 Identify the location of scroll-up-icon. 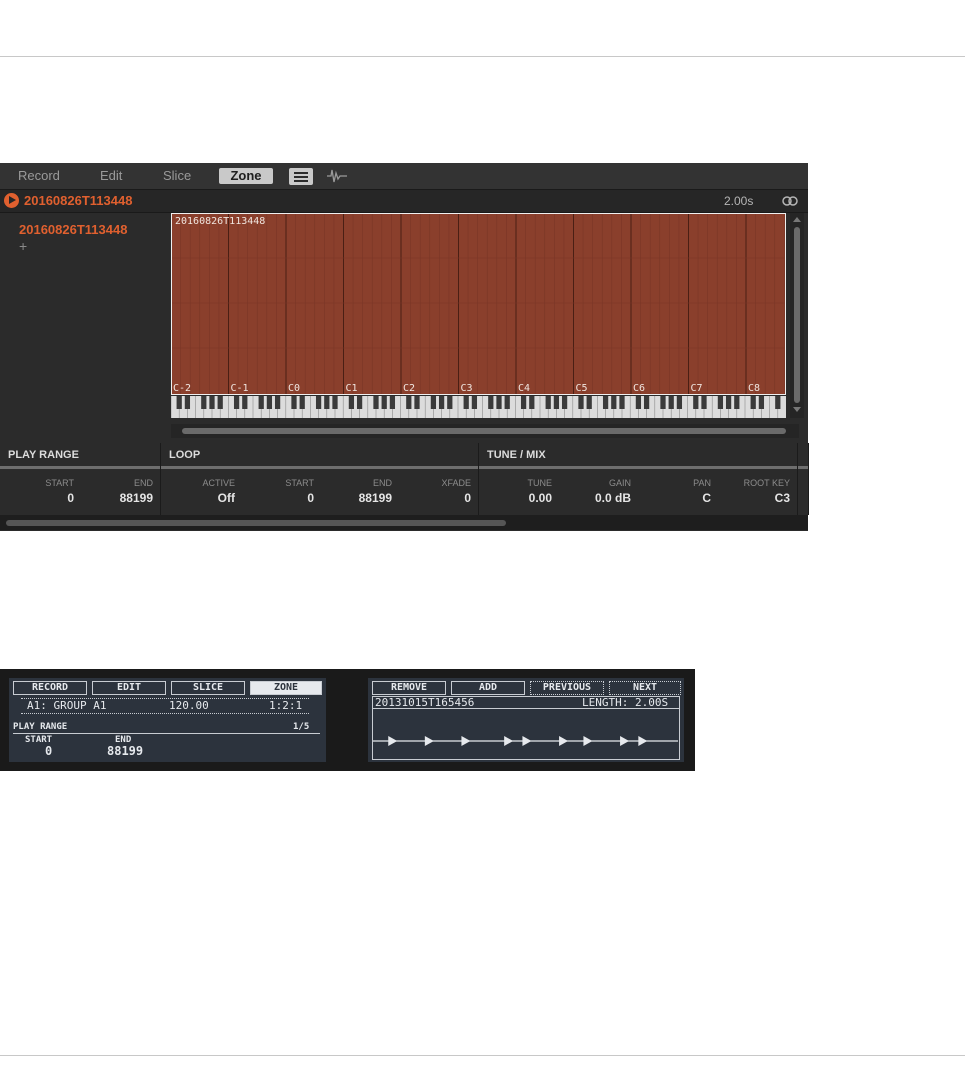
(797, 219).